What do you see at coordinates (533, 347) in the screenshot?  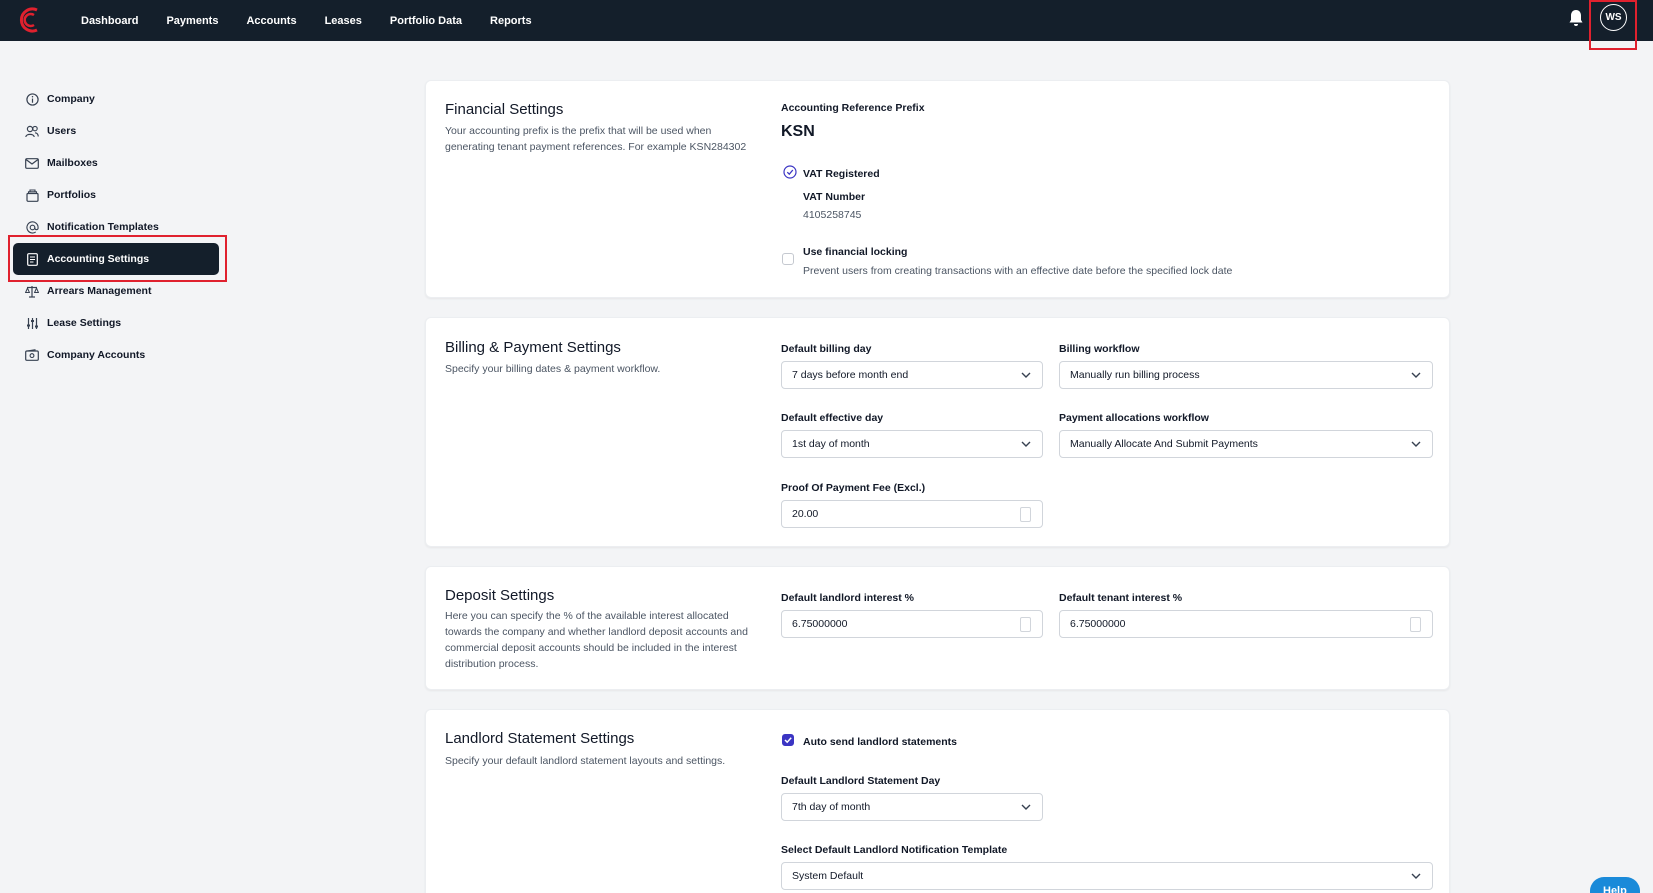 I see `section-title: Billing & Payment Settings` at bounding box center [533, 347].